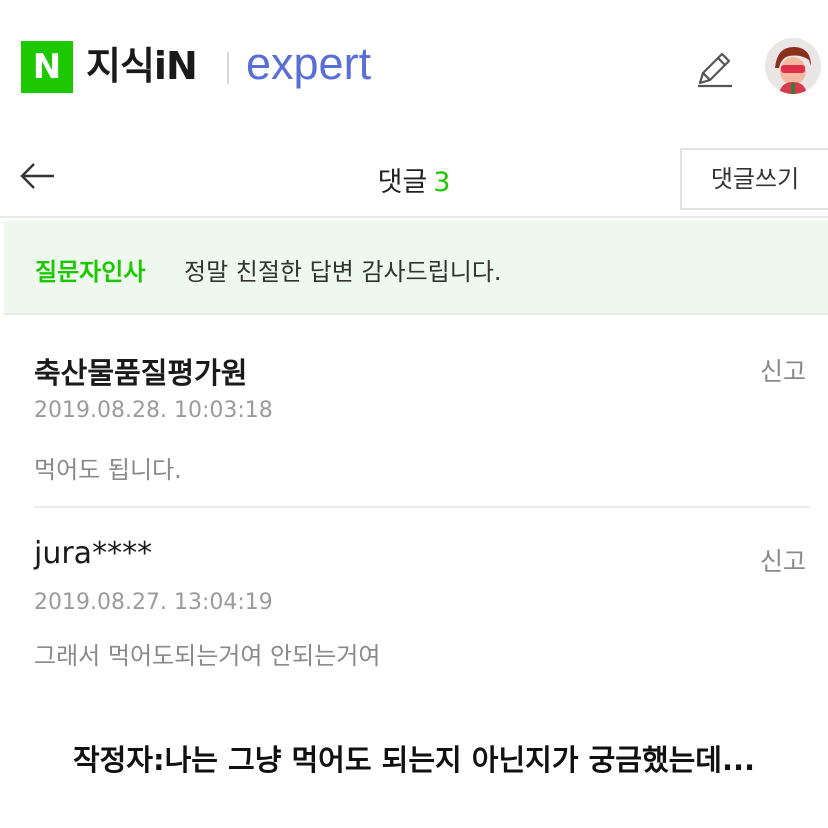 Image resolution: width=828 pixels, height=828 pixels. What do you see at coordinates (153, 602) in the screenshot?
I see `comment-date: 2019.08.27. 13:04:19` at bounding box center [153, 602].